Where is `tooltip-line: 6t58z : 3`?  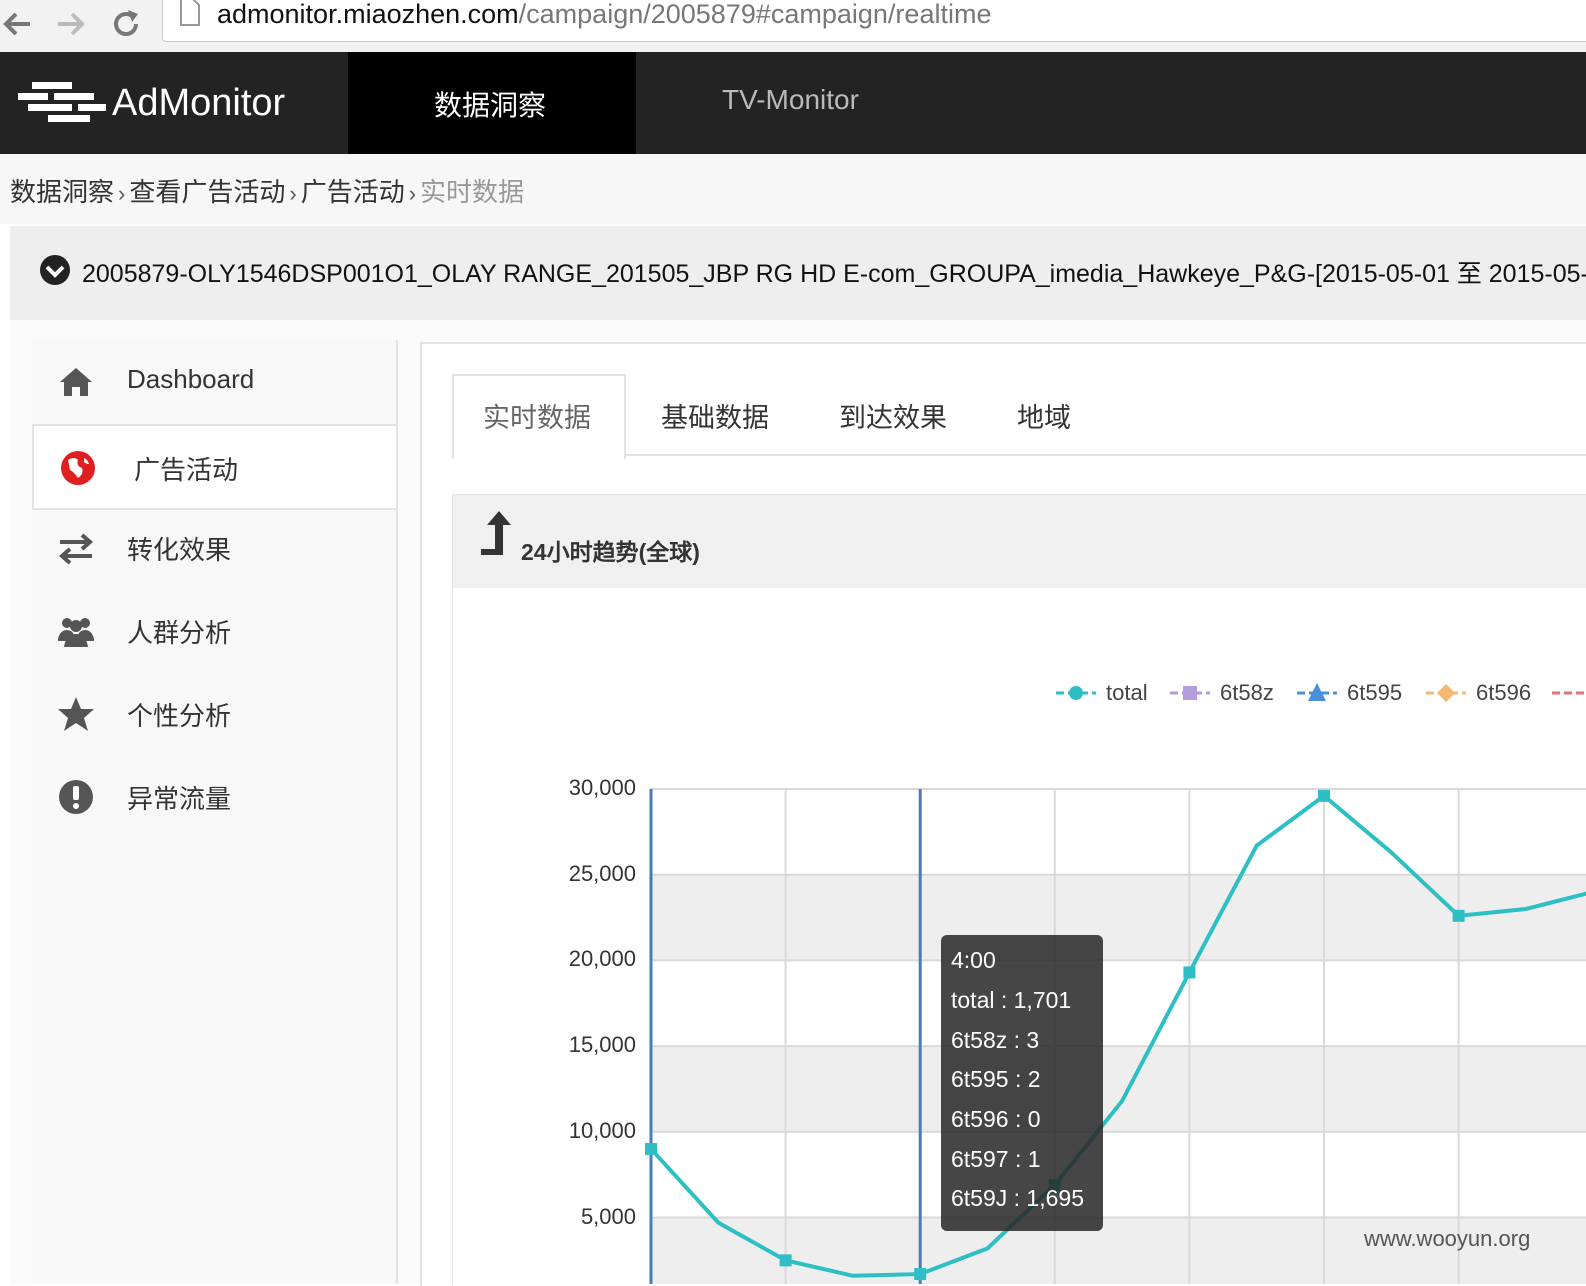
tooltip-line: 6t58z : 3 is located at coordinates (995, 1040).